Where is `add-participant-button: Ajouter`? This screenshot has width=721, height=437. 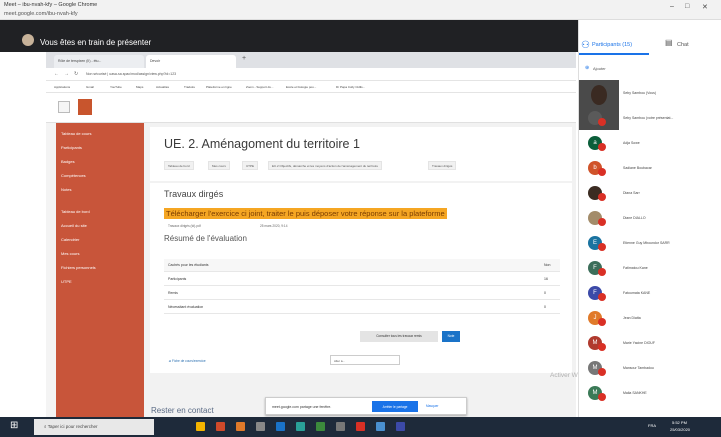 add-participant-button: Ajouter is located at coordinates (599, 68).